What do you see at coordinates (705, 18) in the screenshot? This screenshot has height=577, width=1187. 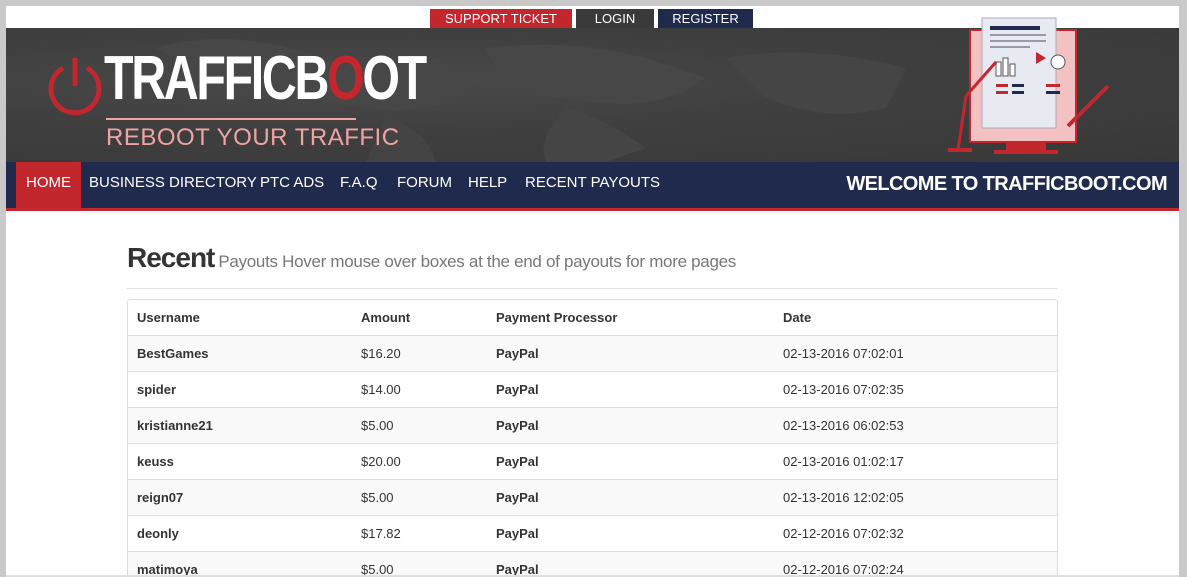 I see `register-button: REGISTER` at bounding box center [705, 18].